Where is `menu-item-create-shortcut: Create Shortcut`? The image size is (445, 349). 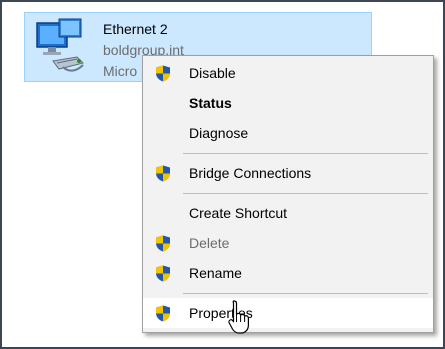
menu-item-create-shortcut: Create Shortcut is located at coordinates (288, 213).